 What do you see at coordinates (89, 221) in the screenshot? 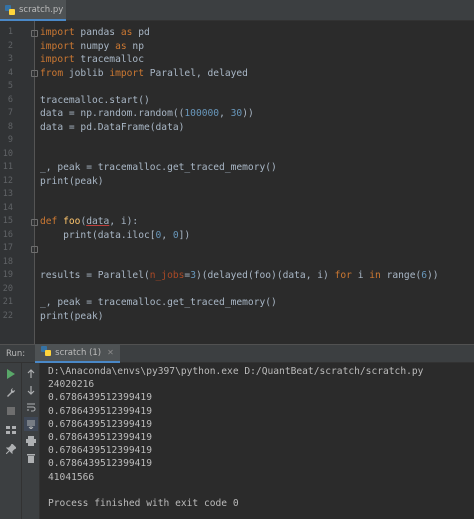
I see `code-line-15: def foo(data, i):` at bounding box center [89, 221].